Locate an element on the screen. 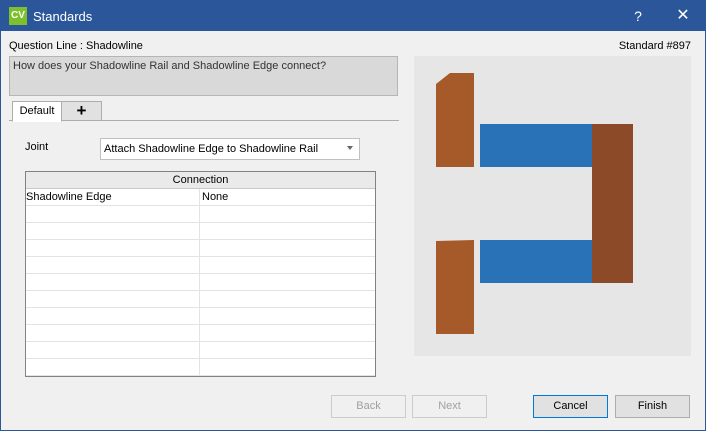 This screenshot has height=431, width=706. help-button: ? is located at coordinates (638, 16).